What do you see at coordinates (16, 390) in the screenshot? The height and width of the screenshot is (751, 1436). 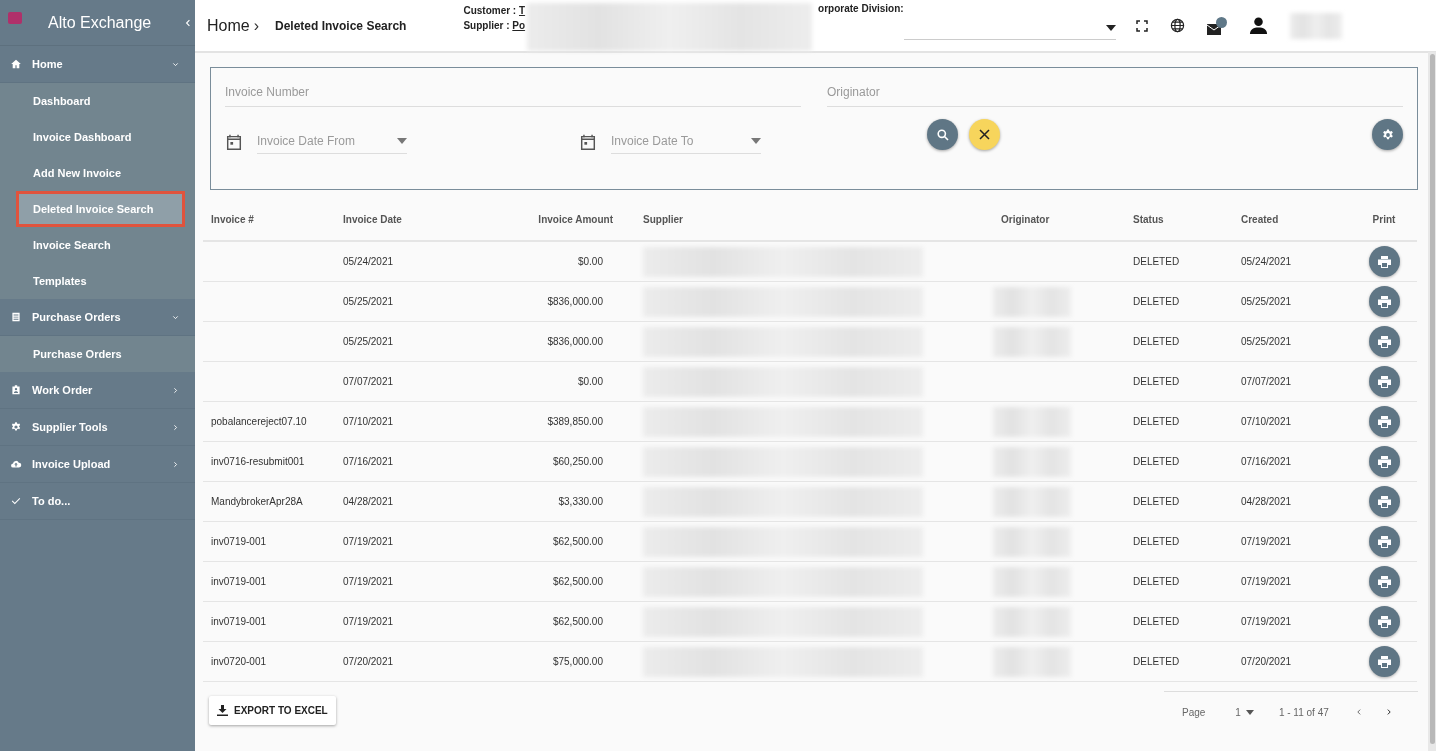 I see `id-badge-icon` at bounding box center [16, 390].